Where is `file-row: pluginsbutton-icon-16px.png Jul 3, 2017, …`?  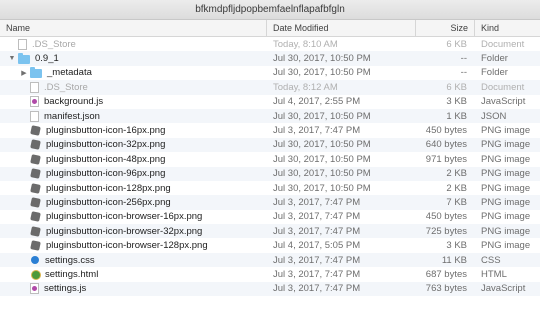
file-row: pluginsbutton-icon-16px.png Jul 3, 2017, … is located at coordinates (270, 130).